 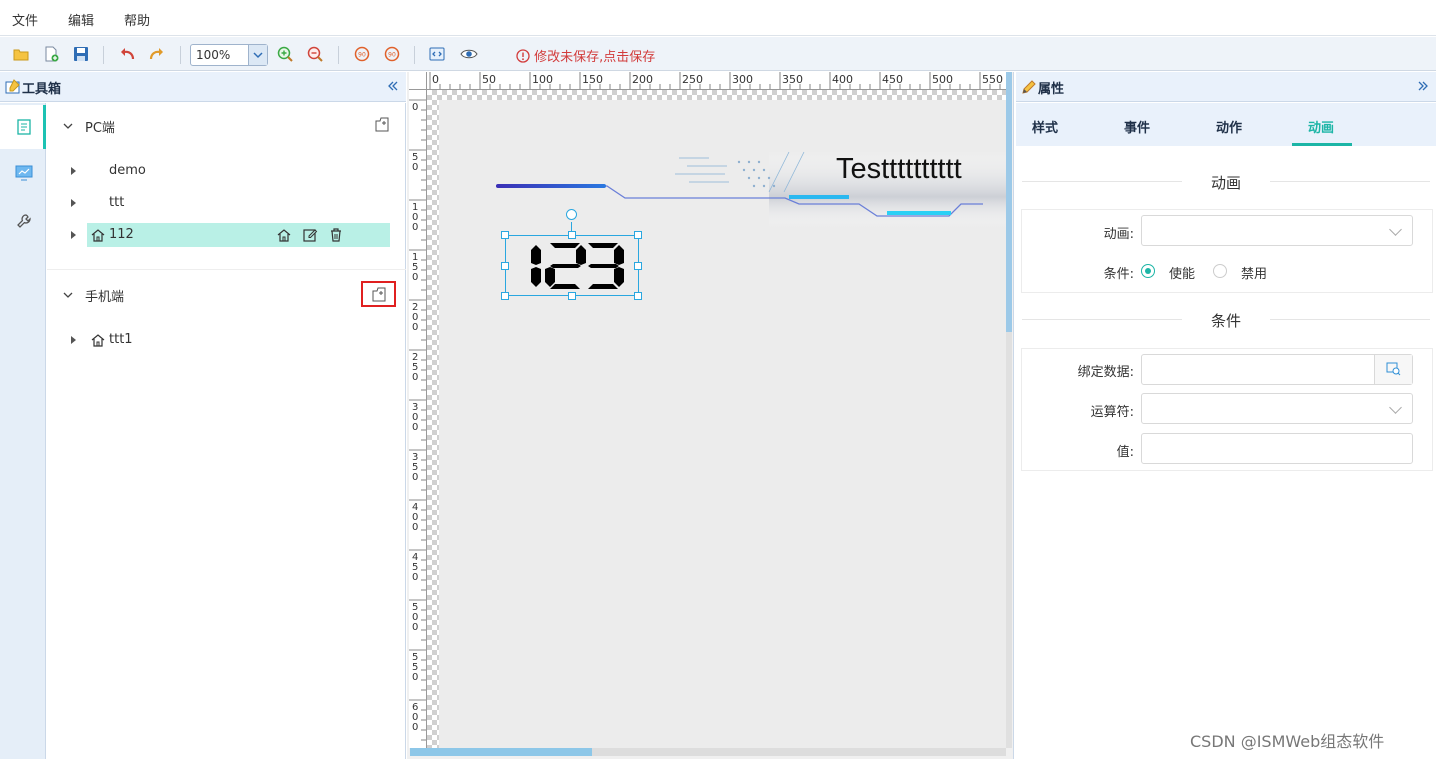 What do you see at coordinates (571, 214) in the screenshot?
I see `rotate-handle` at bounding box center [571, 214].